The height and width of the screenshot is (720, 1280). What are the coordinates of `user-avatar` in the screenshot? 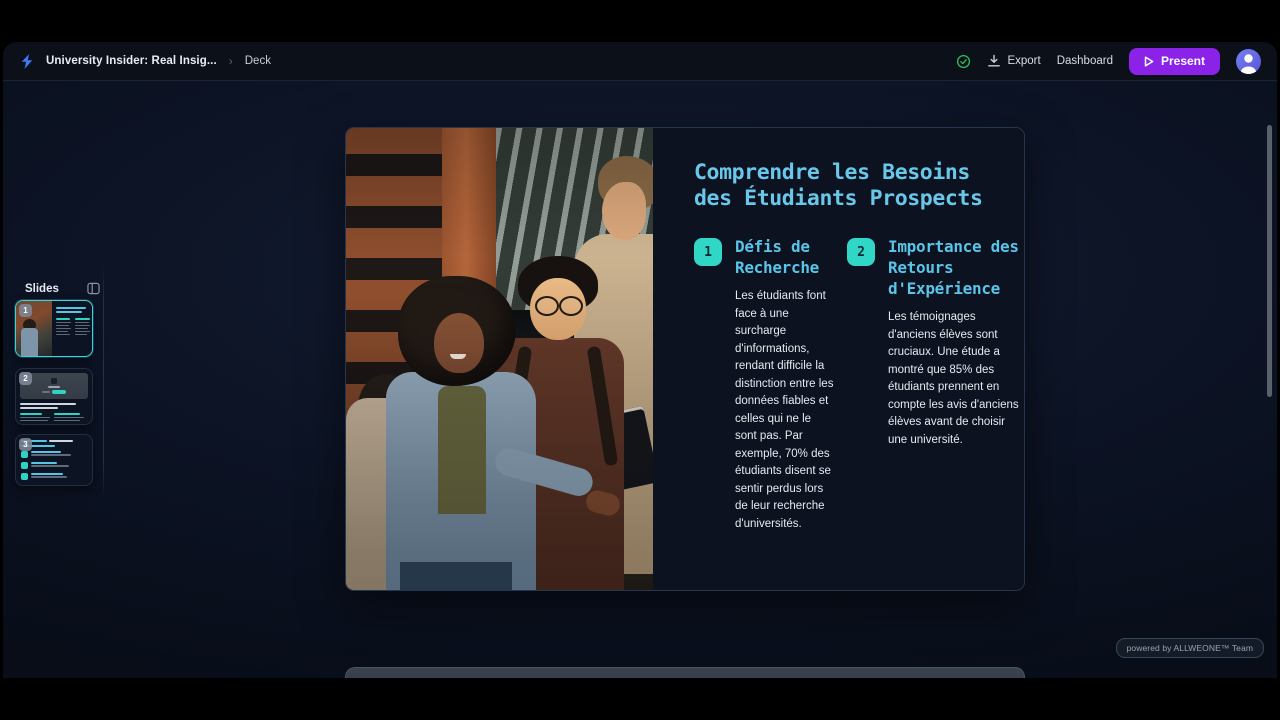 It's located at (1248, 61).